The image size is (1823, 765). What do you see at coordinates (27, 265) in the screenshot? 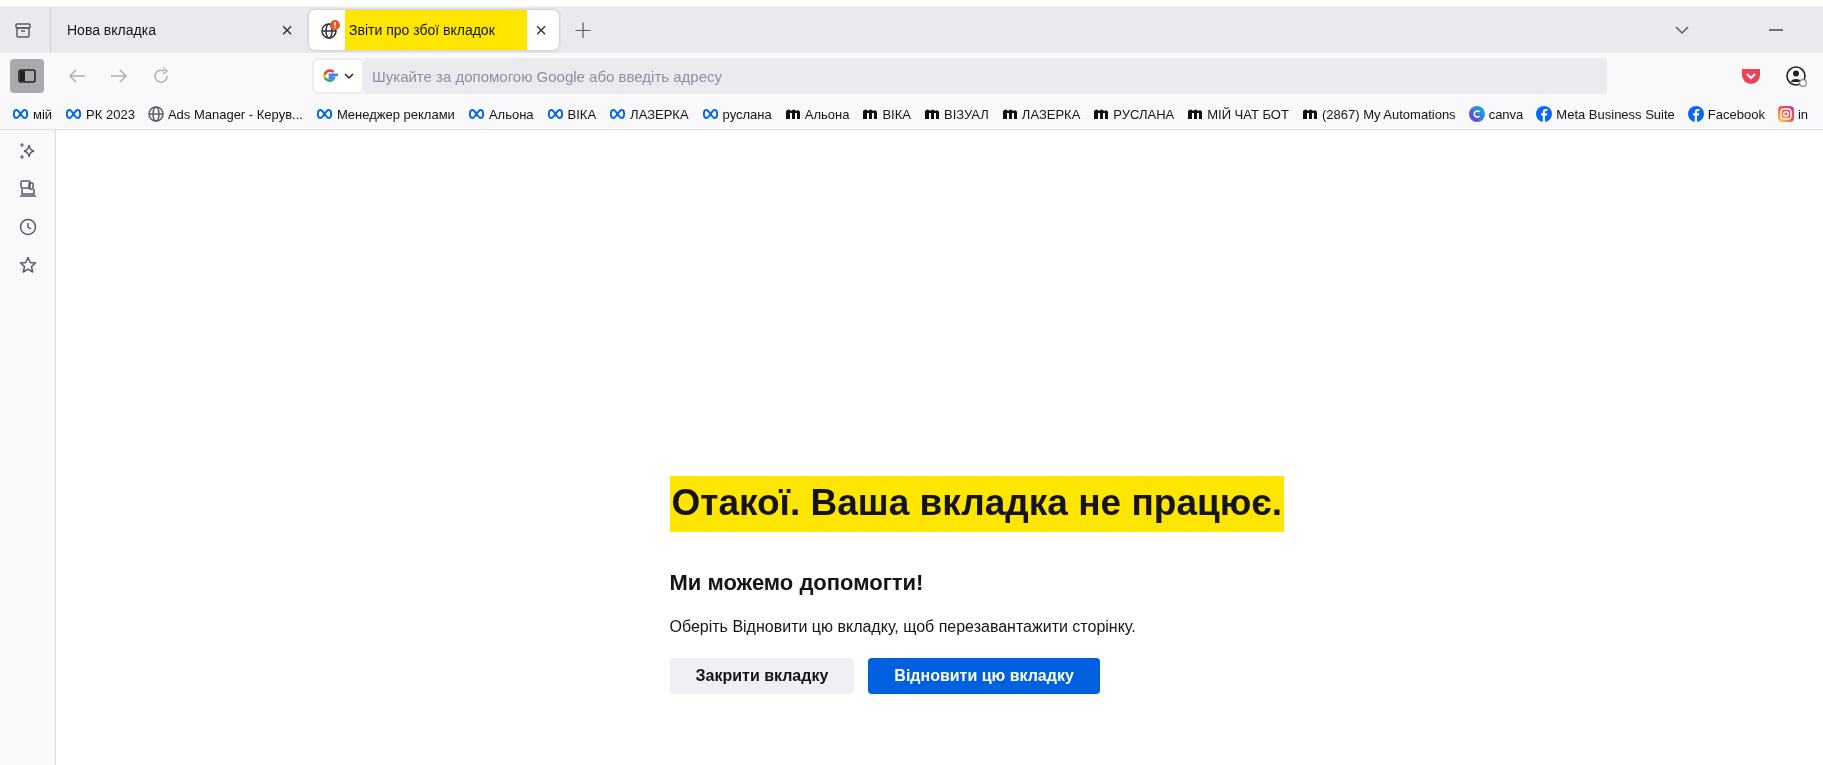
I see `star-icon` at bounding box center [27, 265].